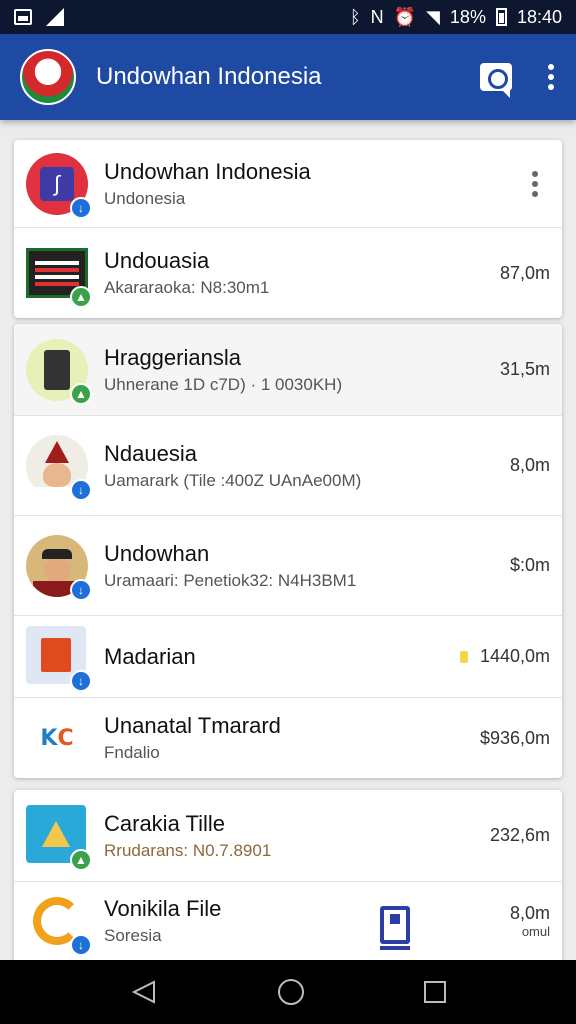 Image resolution: width=576 pixels, height=1024 pixels. I want to click on item-title: Unanatal Tmarard, so click(192, 725).